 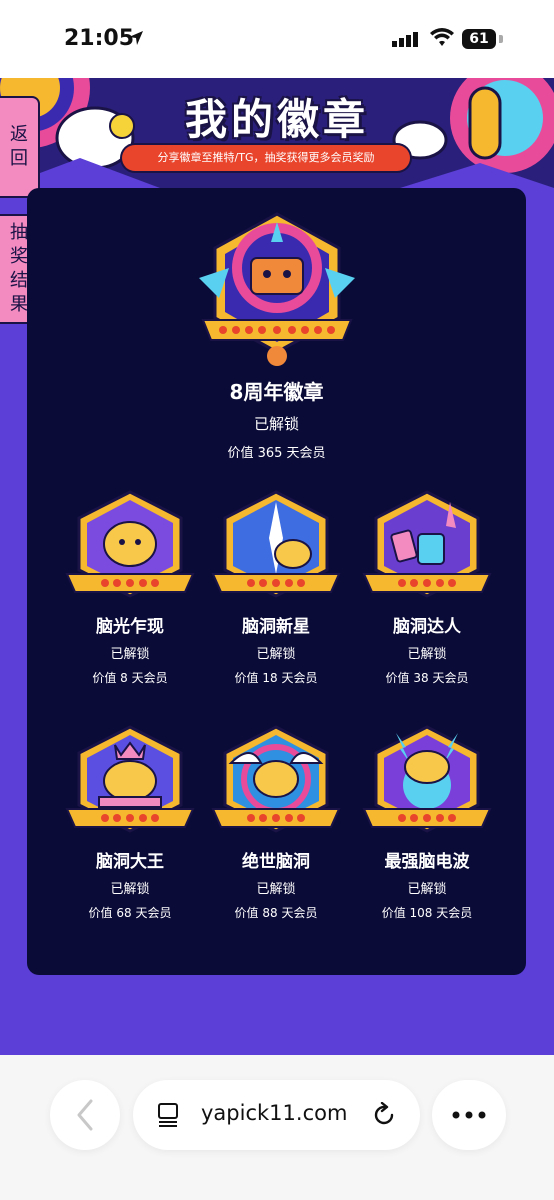 What do you see at coordinates (276, 627) in the screenshot?
I see `badge-name: 脑洞新星` at bounding box center [276, 627].